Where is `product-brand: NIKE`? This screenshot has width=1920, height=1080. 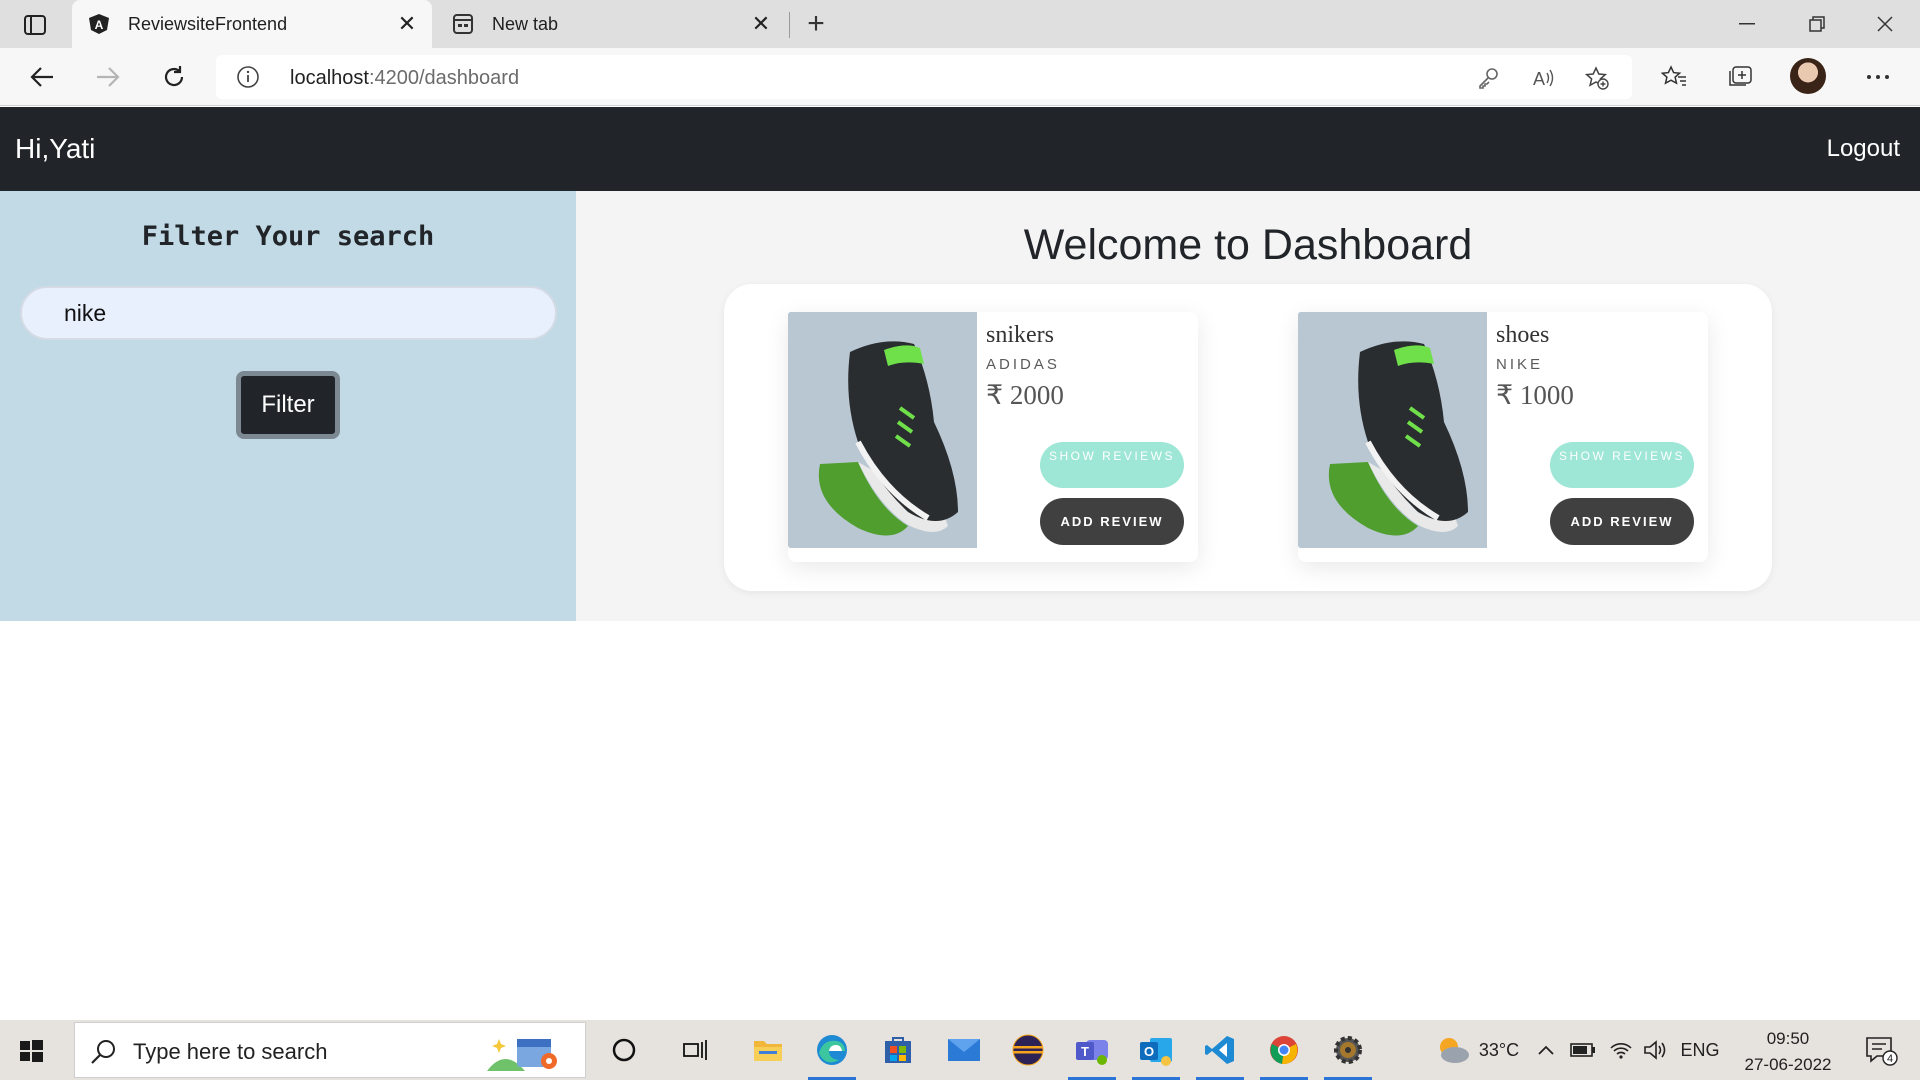 product-brand: NIKE is located at coordinates (1520, 364).